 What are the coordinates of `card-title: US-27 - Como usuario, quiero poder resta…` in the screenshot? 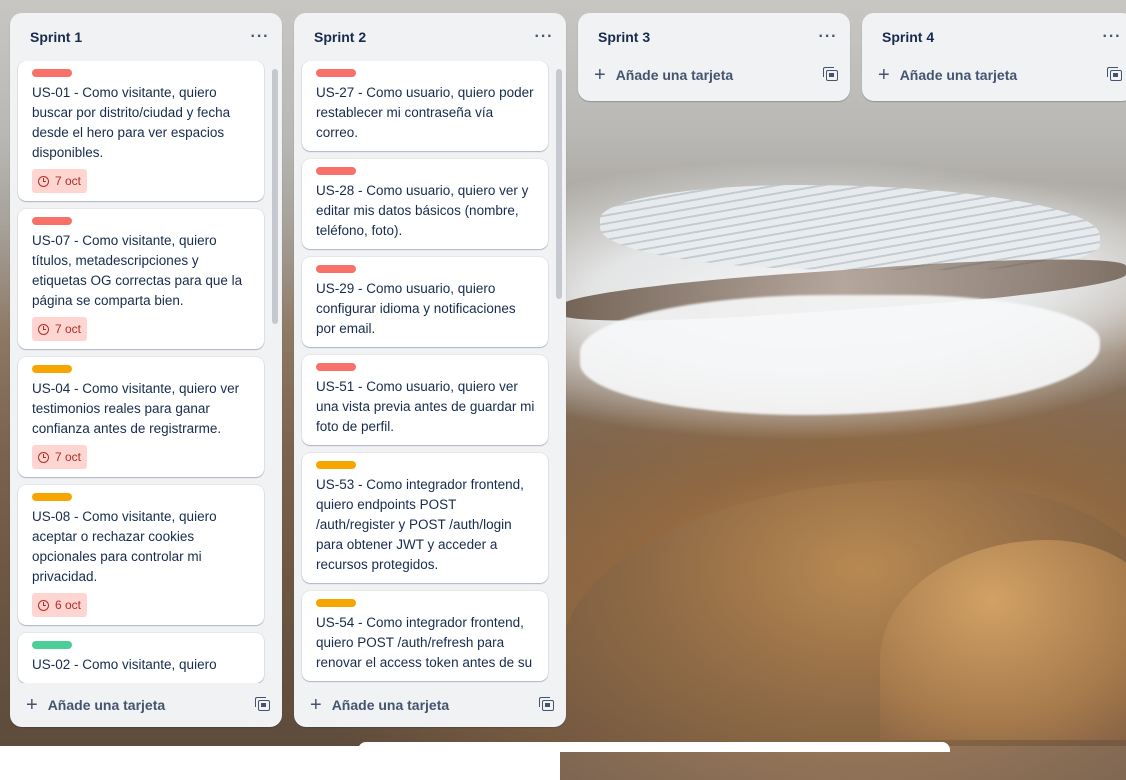 It's located at (425, 112).